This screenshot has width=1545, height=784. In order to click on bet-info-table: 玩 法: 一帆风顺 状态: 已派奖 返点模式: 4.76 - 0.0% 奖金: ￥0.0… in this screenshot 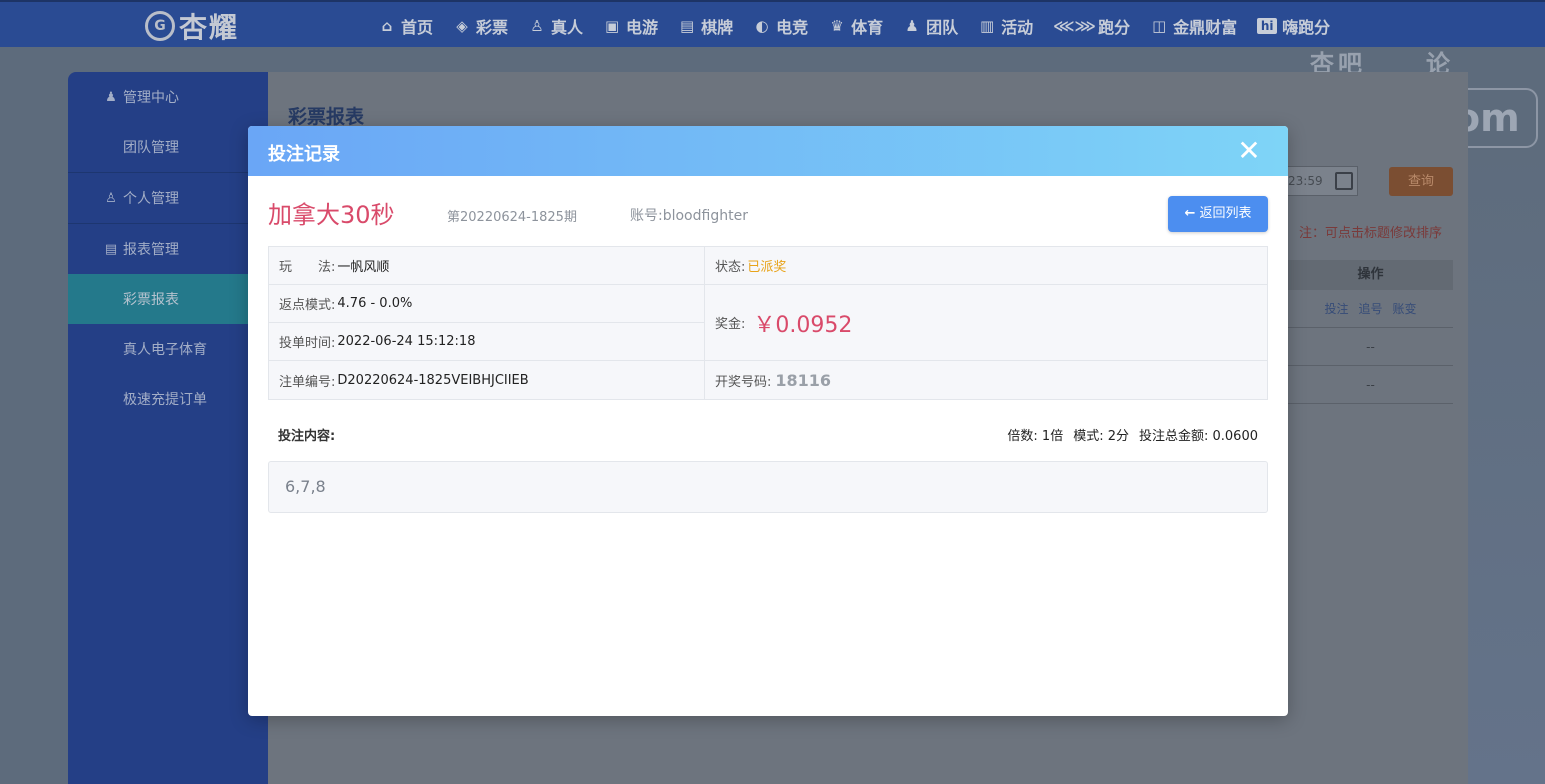, I will do `click(768, 323)`.